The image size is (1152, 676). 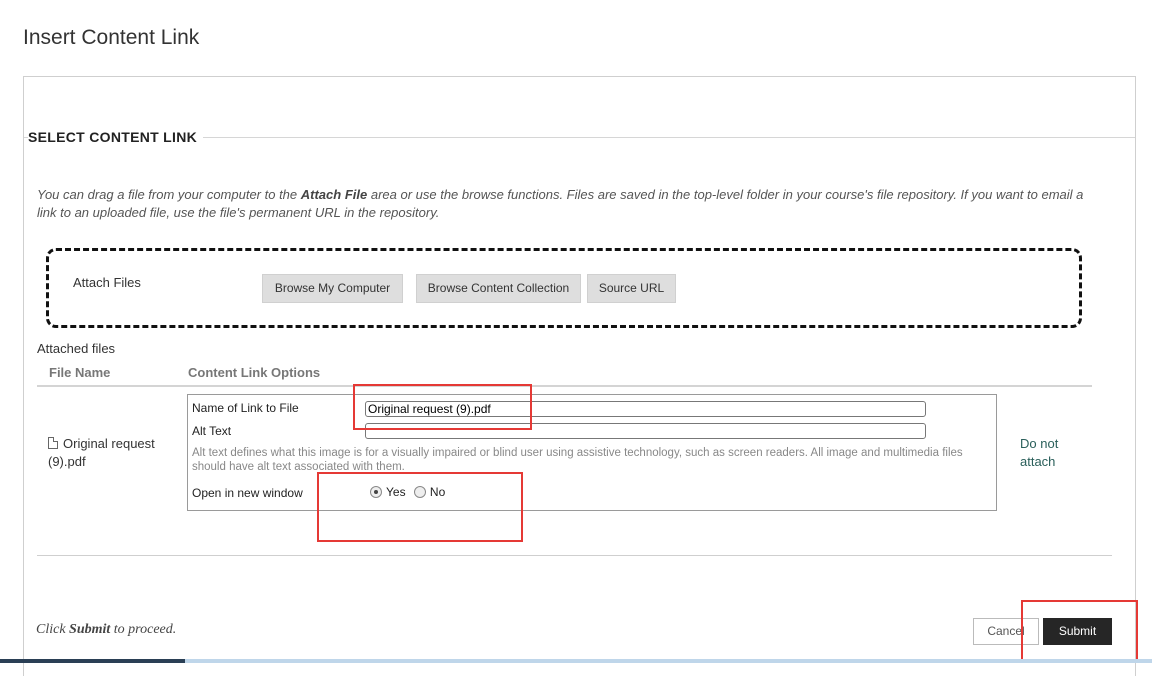 I want to click on attached-file-name: Original request (9).pdf, so click(x=113, y=453).